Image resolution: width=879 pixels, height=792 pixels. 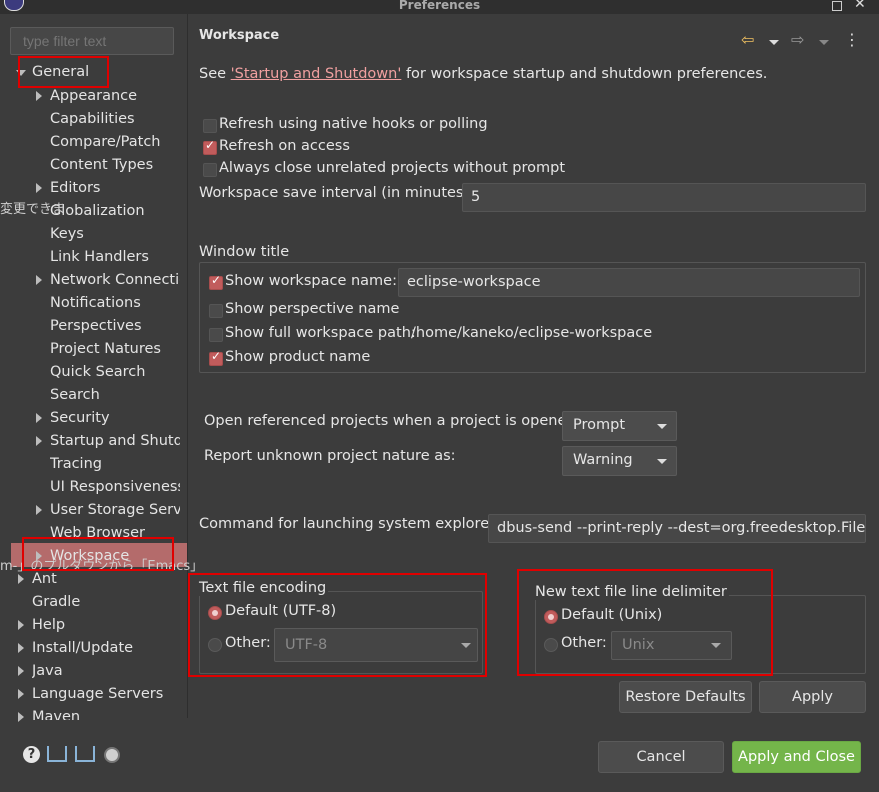 What do you see at coordinates (629, 282) in the screenshot?
I see `workspace-name-input: eclipse-workspace` at bounding box center [629, 282].